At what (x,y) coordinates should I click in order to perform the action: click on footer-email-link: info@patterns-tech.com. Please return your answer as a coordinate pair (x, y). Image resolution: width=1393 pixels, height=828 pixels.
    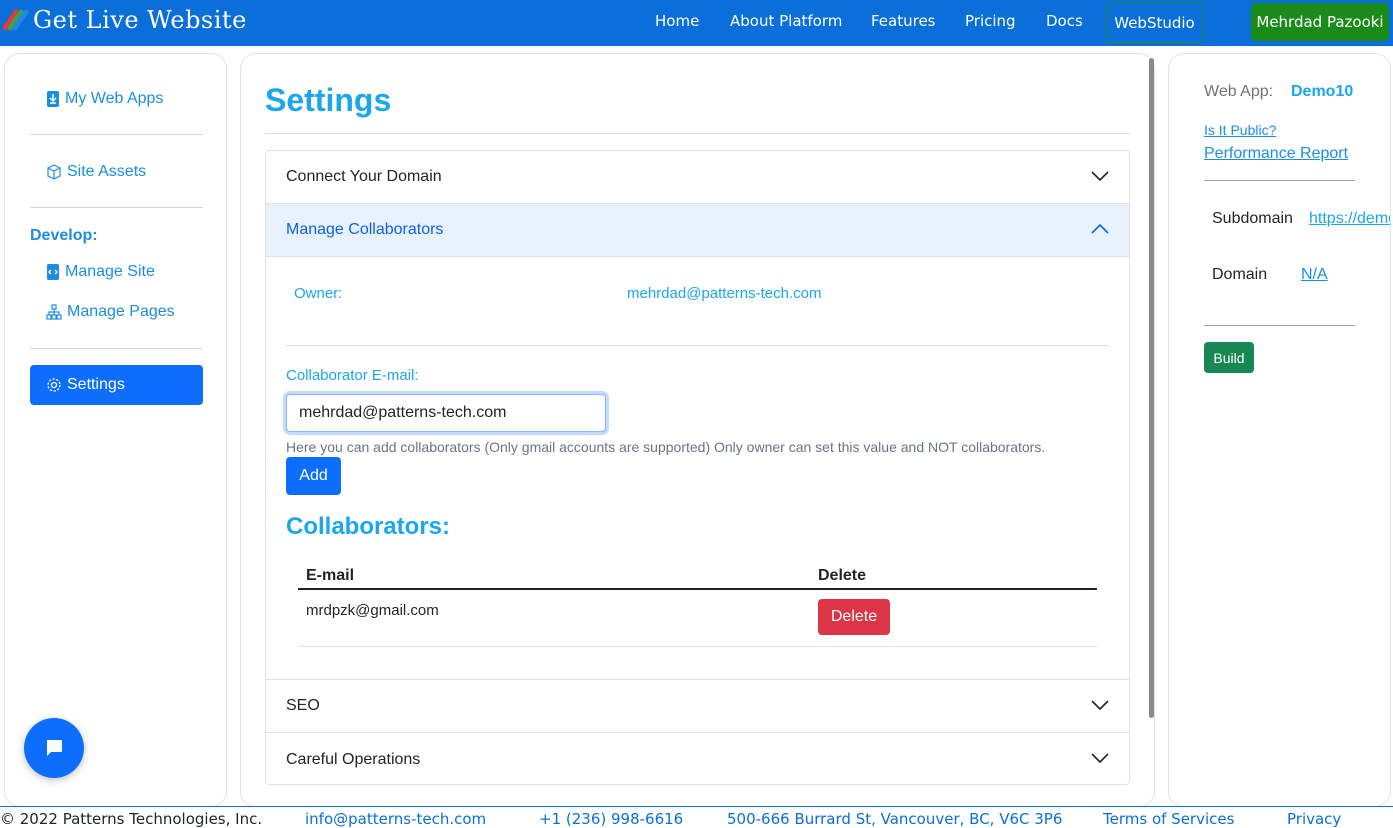
    Looking at the image, I should click on (395, 819).